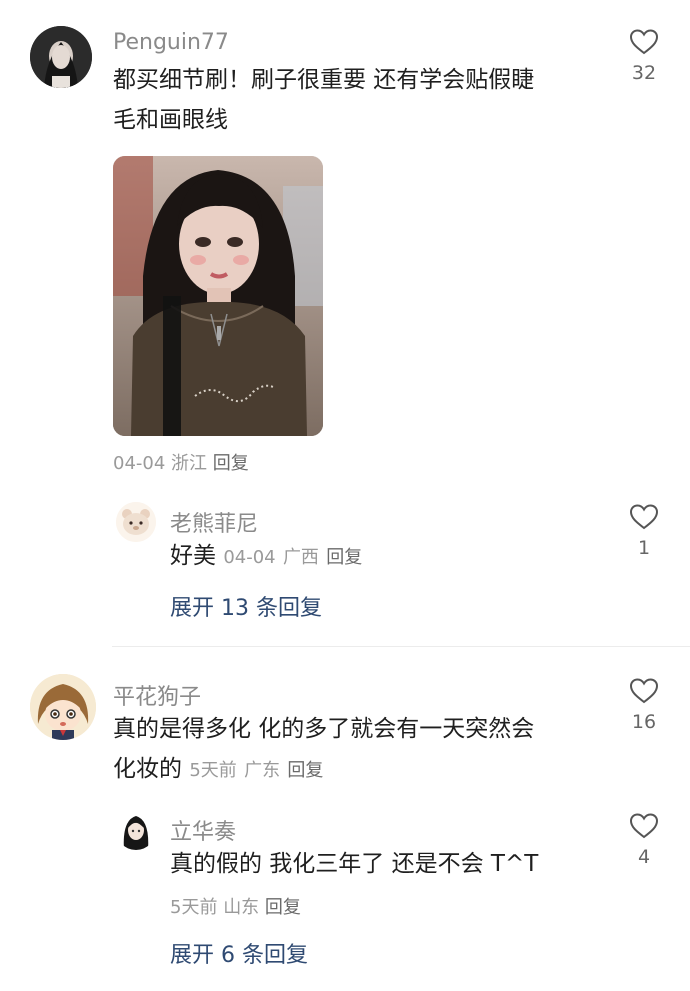 Image resolution: width=690 pixels, height=991 pixels. I want to click on reply-date: 5天前, so click(194, 907).